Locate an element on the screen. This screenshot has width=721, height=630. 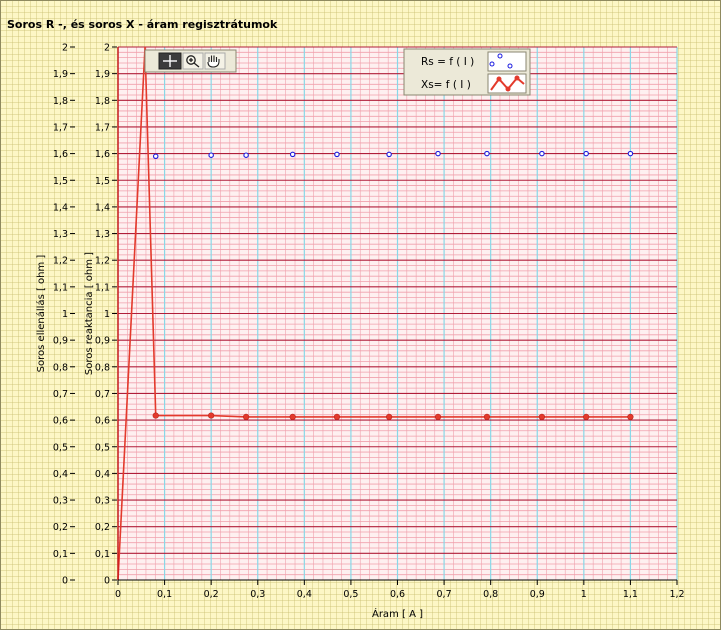
right-y-tick-label: 0,4 is located at coordinates (102, 474).